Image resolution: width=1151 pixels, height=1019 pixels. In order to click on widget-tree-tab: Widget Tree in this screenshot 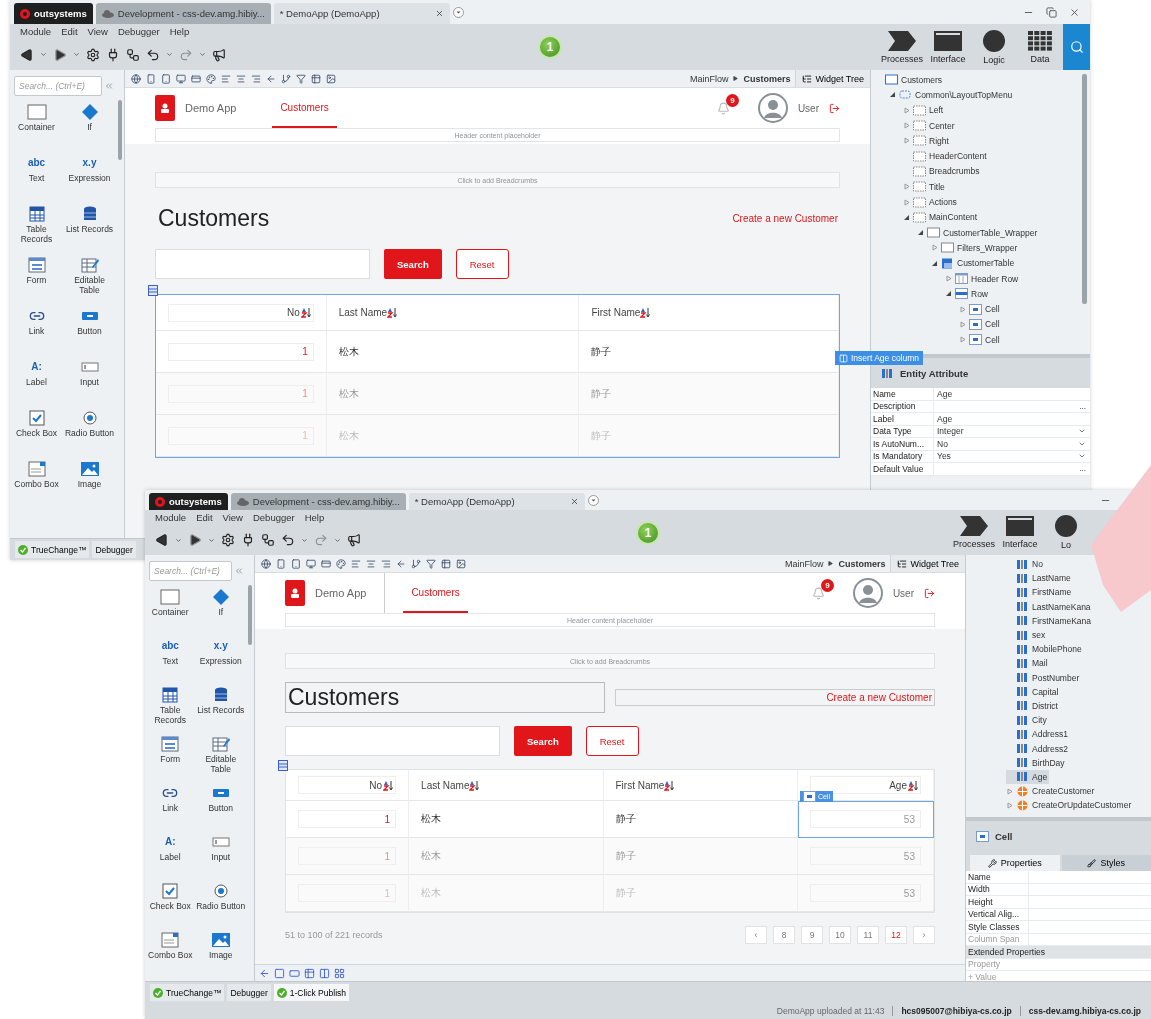, I will do `click(832, 78)`.